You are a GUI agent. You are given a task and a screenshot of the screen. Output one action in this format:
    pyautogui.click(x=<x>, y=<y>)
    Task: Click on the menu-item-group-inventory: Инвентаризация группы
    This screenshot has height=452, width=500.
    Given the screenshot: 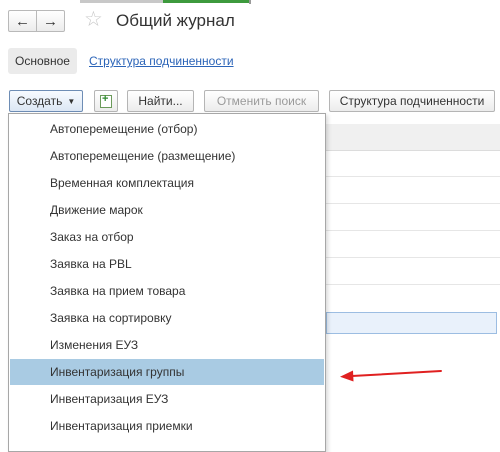 What is the action you would take?
    pyautogui.click(x=167, y=372)
    